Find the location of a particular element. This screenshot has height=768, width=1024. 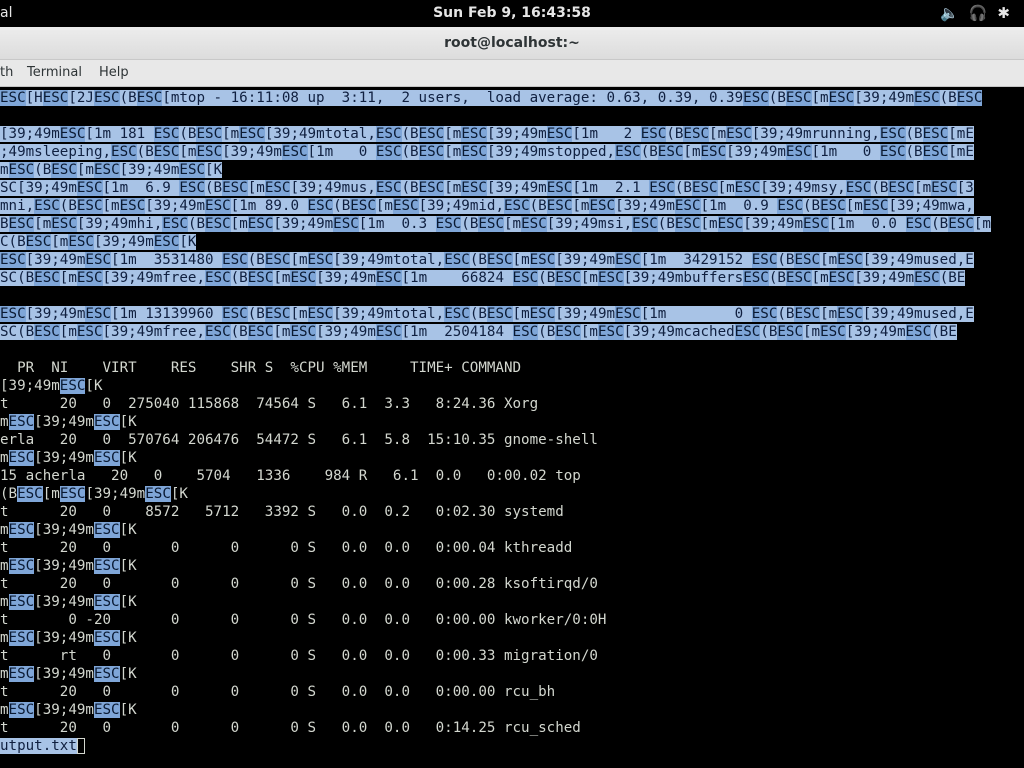

terminal-line: [39;49mESC[K is located at coordinates (51, 386).